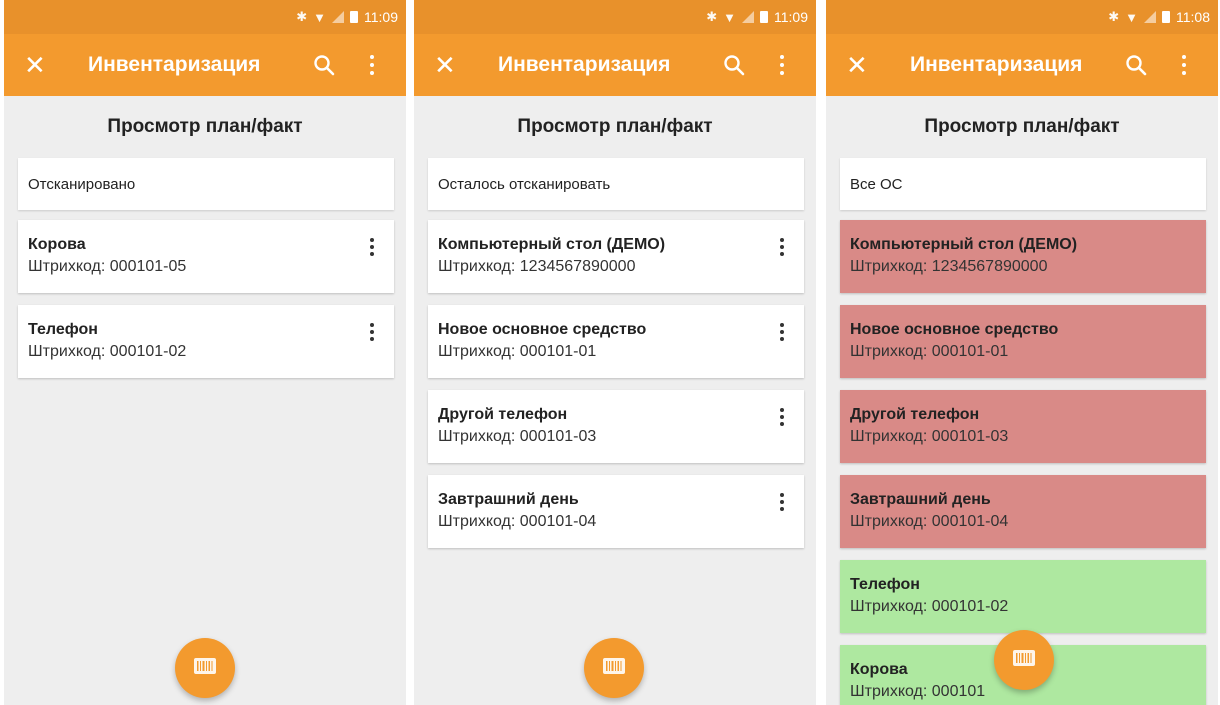 Image resolution: width=1220 pixels, height=705 pixels. I want to click on list-item: Корова Штрихкод: 000101-05, so click(206, 256).